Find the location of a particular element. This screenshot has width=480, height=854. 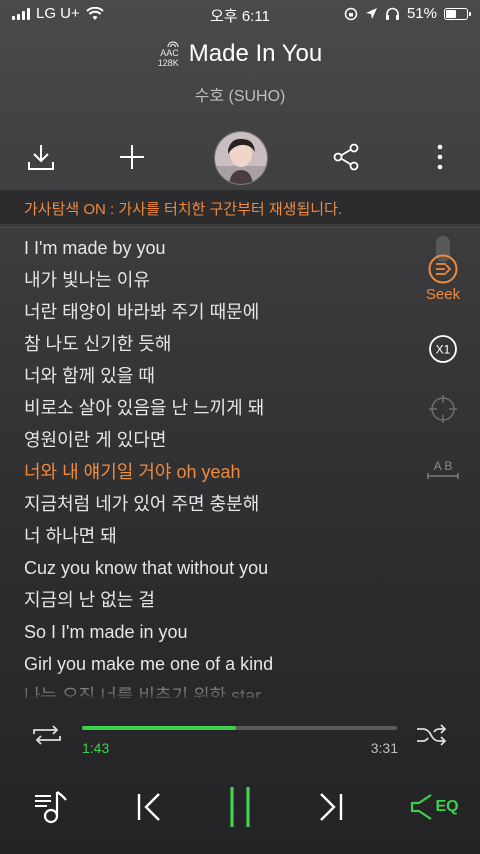

speed-icon: X1 is located at coordinates (443, 349).